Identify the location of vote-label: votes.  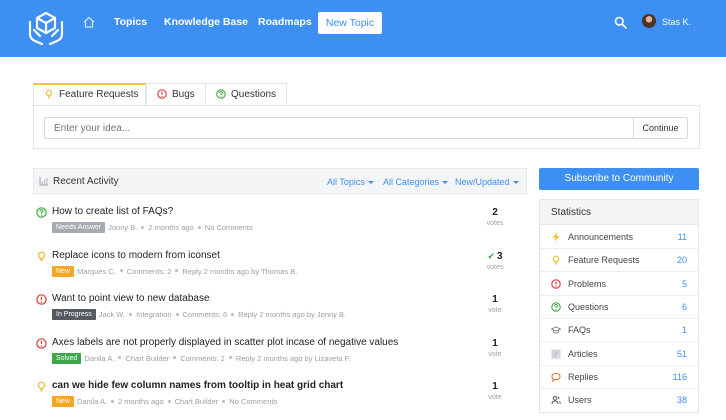
(495, 223).